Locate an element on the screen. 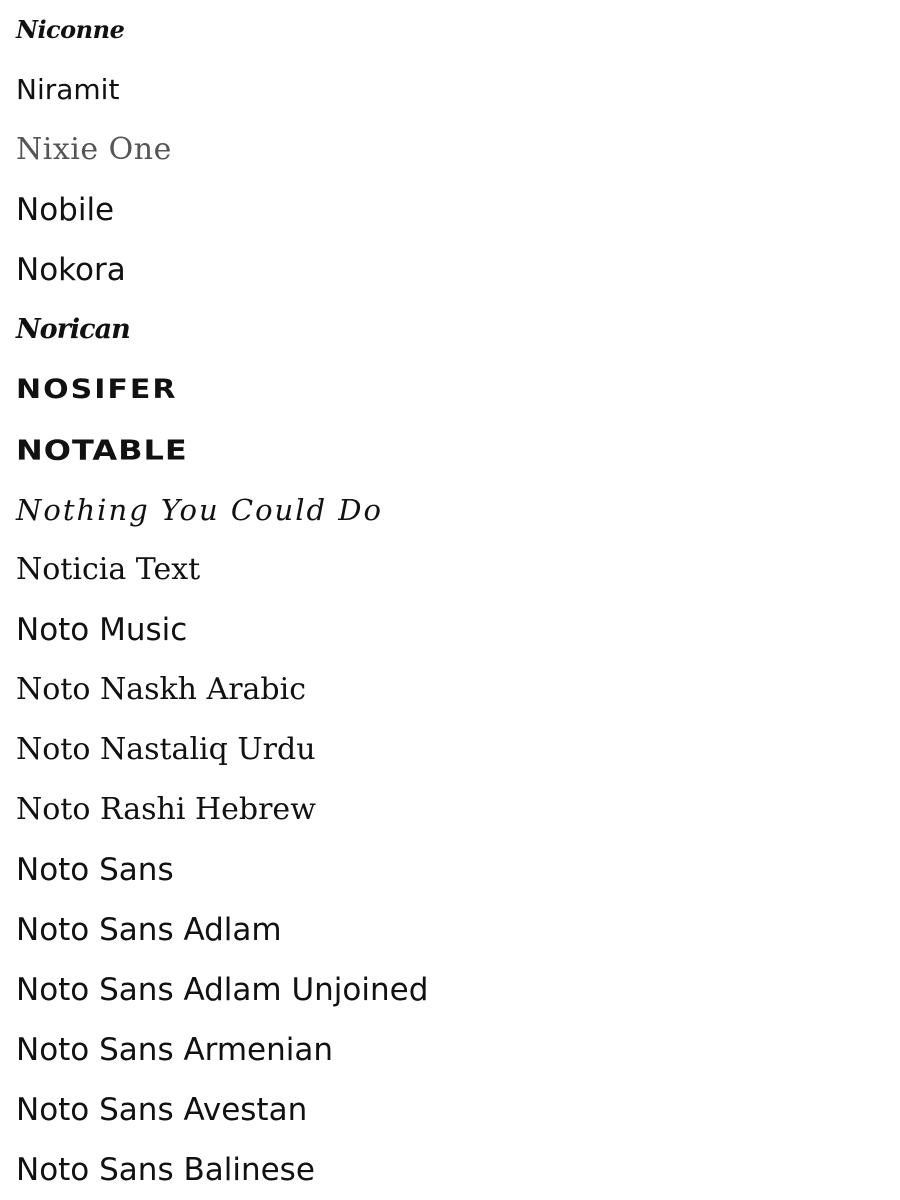 This screenshot has height=1200, width=900. font-label: Noto Rashi Hebrew is located at coordinates (166, 809).